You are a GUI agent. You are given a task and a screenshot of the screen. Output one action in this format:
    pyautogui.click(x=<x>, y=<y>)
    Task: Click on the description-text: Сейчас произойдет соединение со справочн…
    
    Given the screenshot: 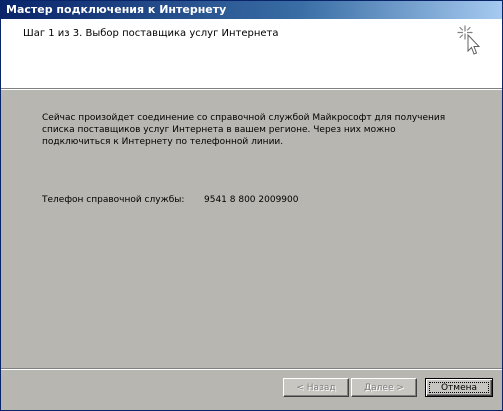 What is the action you would take?
    pyautogui.click(x=244, y=130)
    